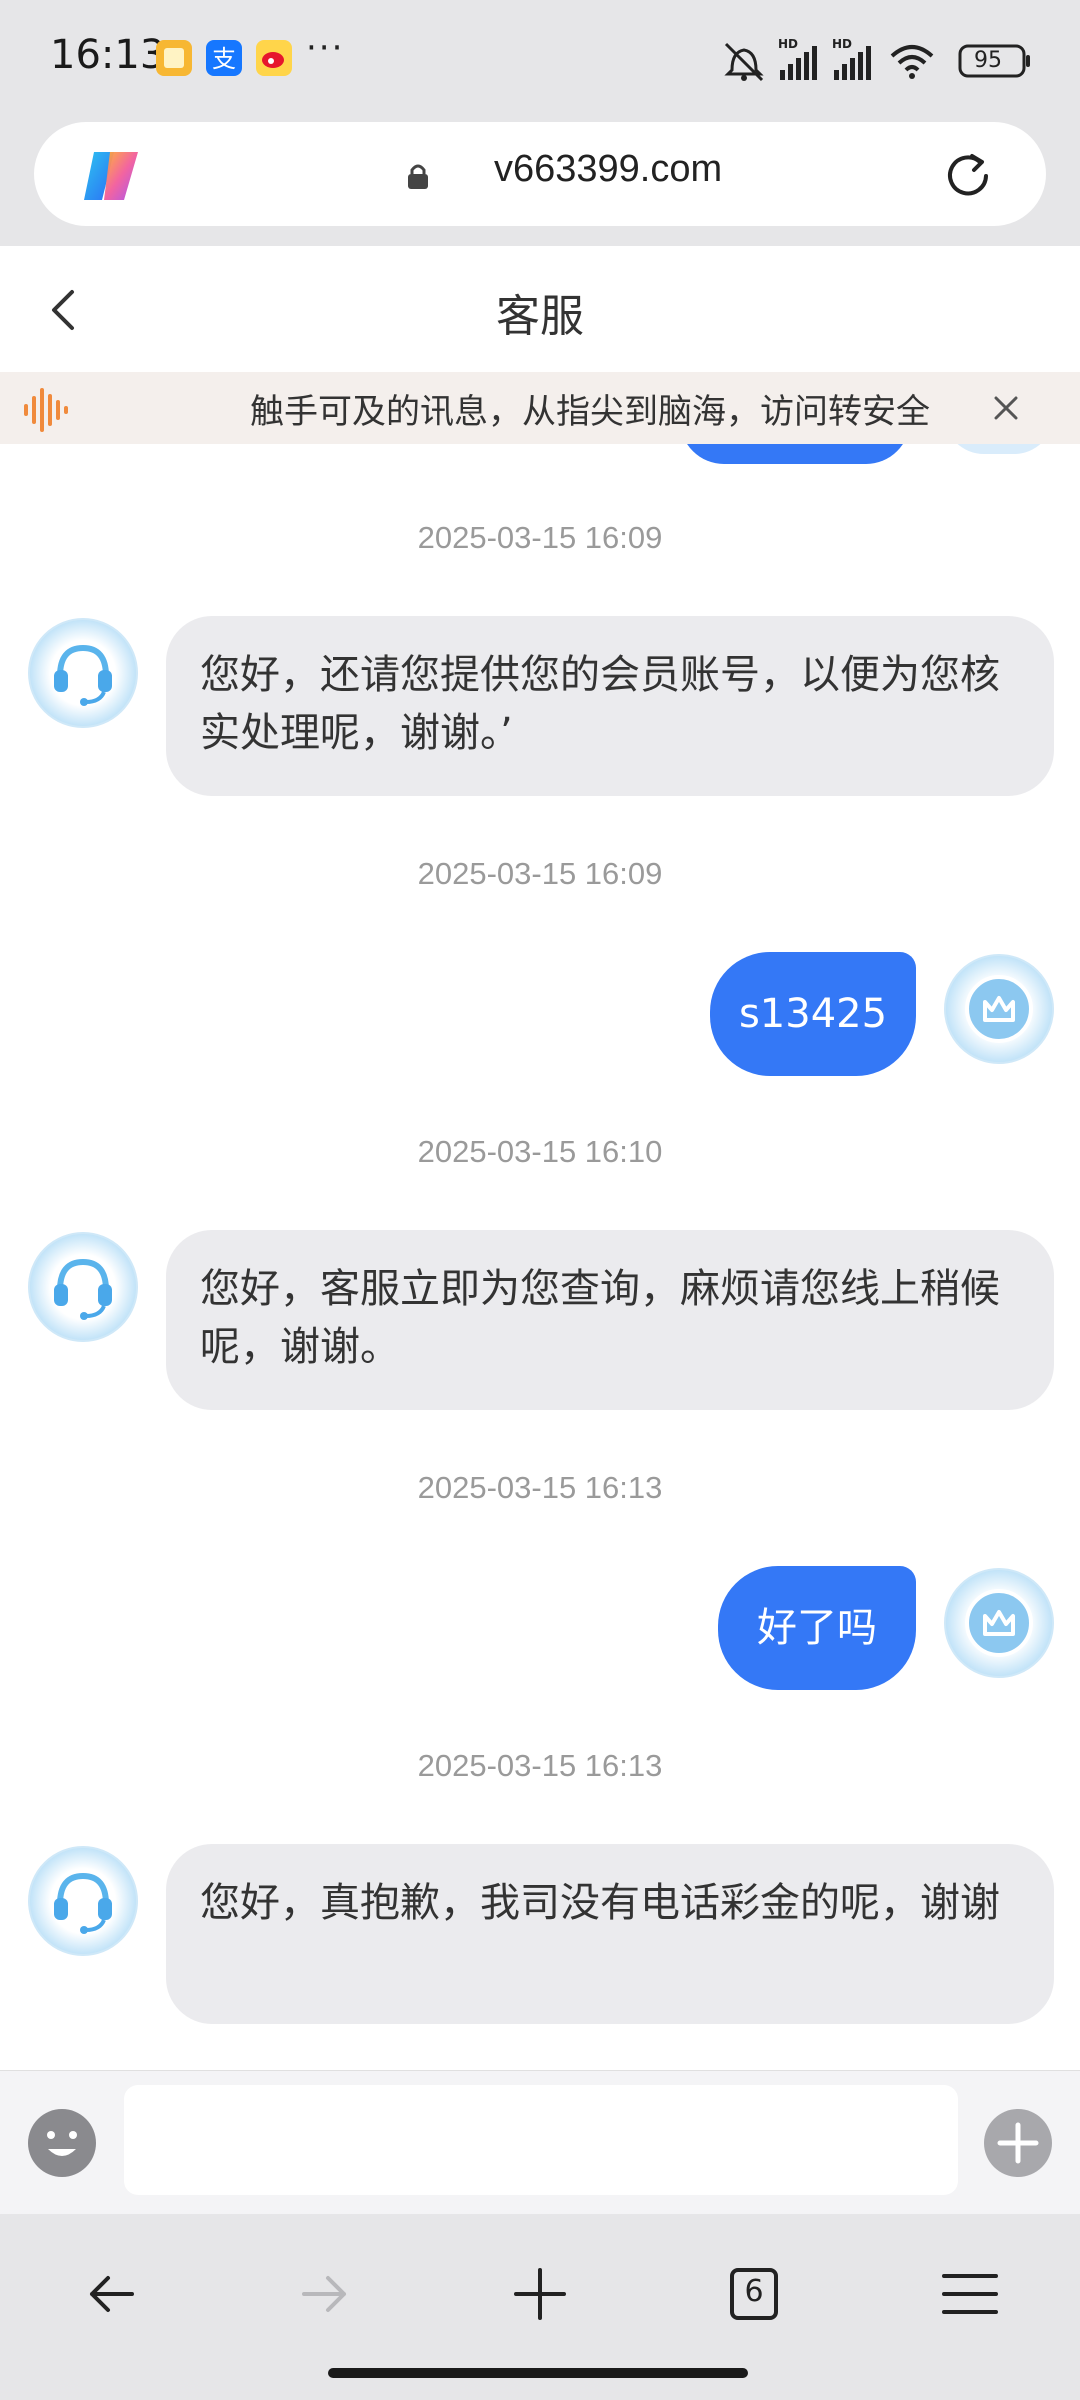  What do you see at coordinates (48, 412) in the screenshot?
I see `voice-wave-icon` at bounding box center [48, 412].